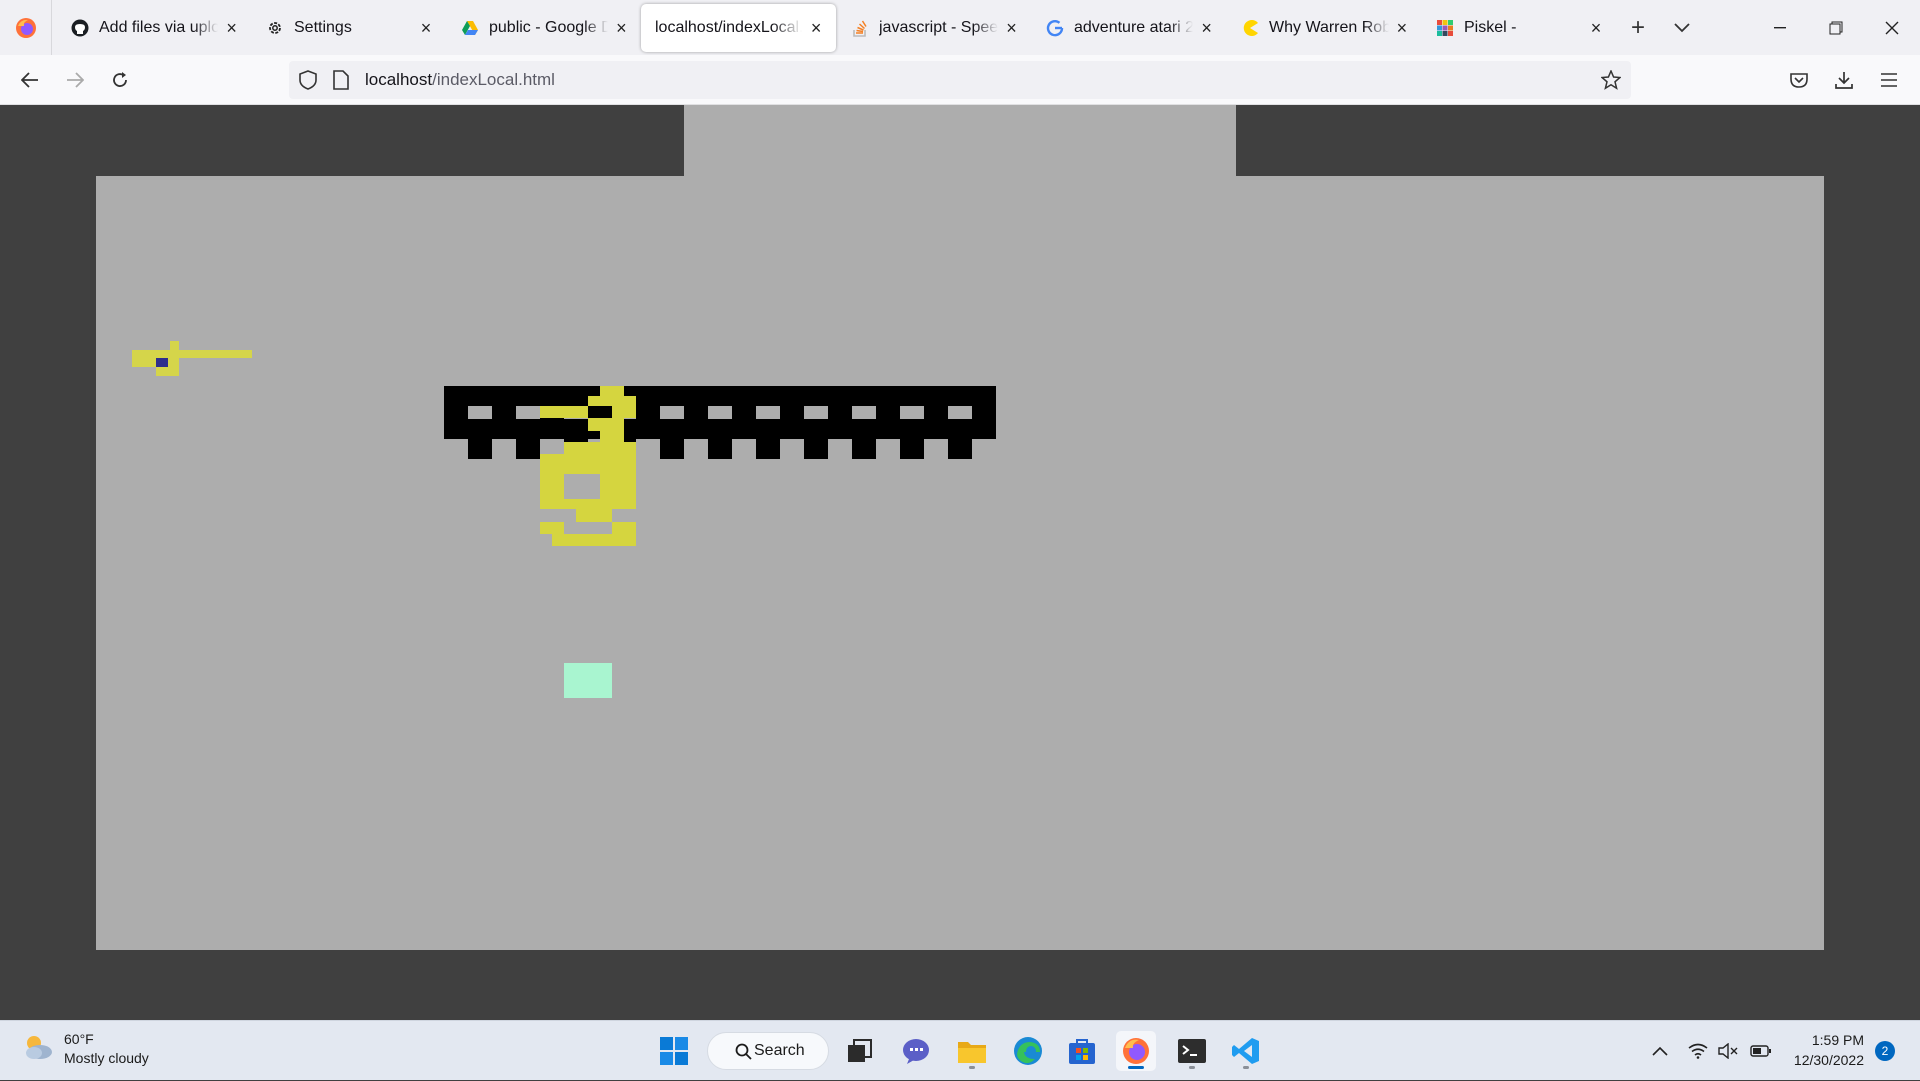 The width and height of the screenshot is (1920, 1081). Describe the element at coordinates (720, 422) in the screenshot. I see `castle-gate-wall` at that location.